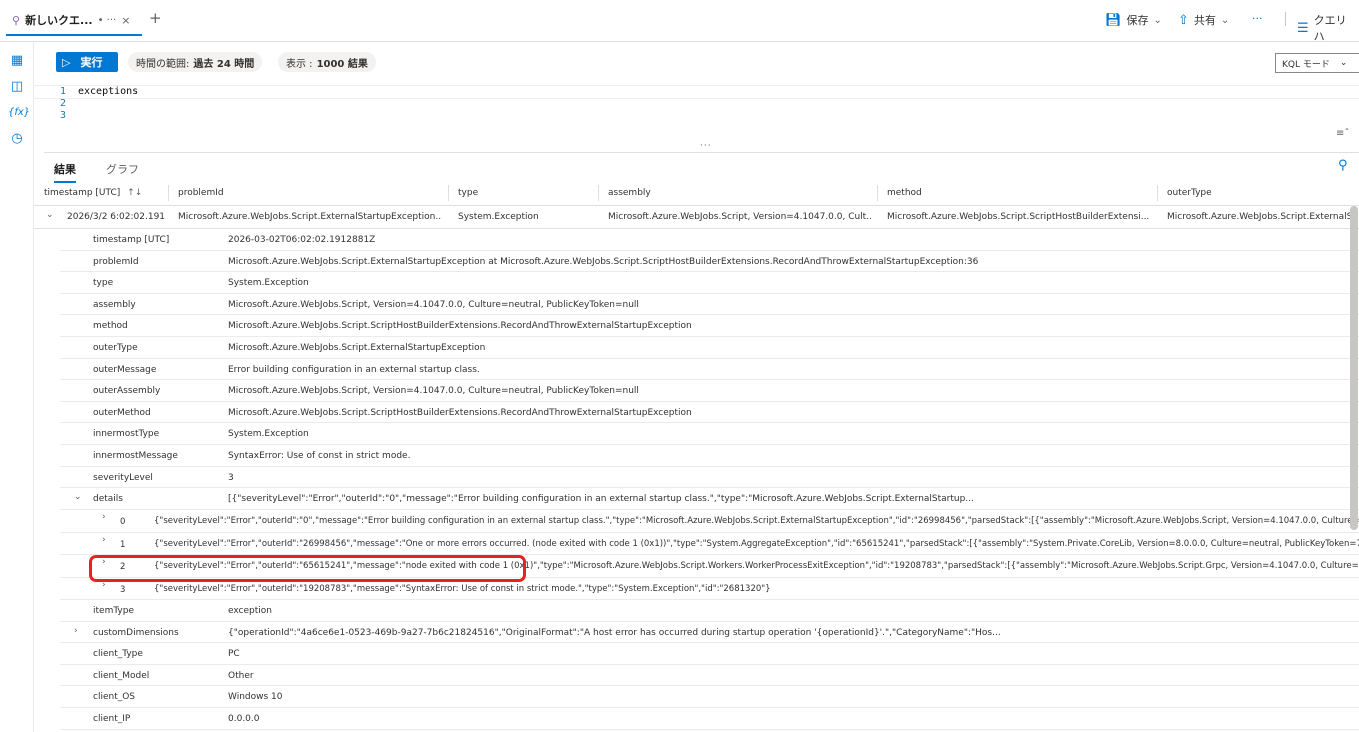  Describe the element at coordinates (1354, 368) in the screenshot. I see `vertical-scrollbar` at that location.